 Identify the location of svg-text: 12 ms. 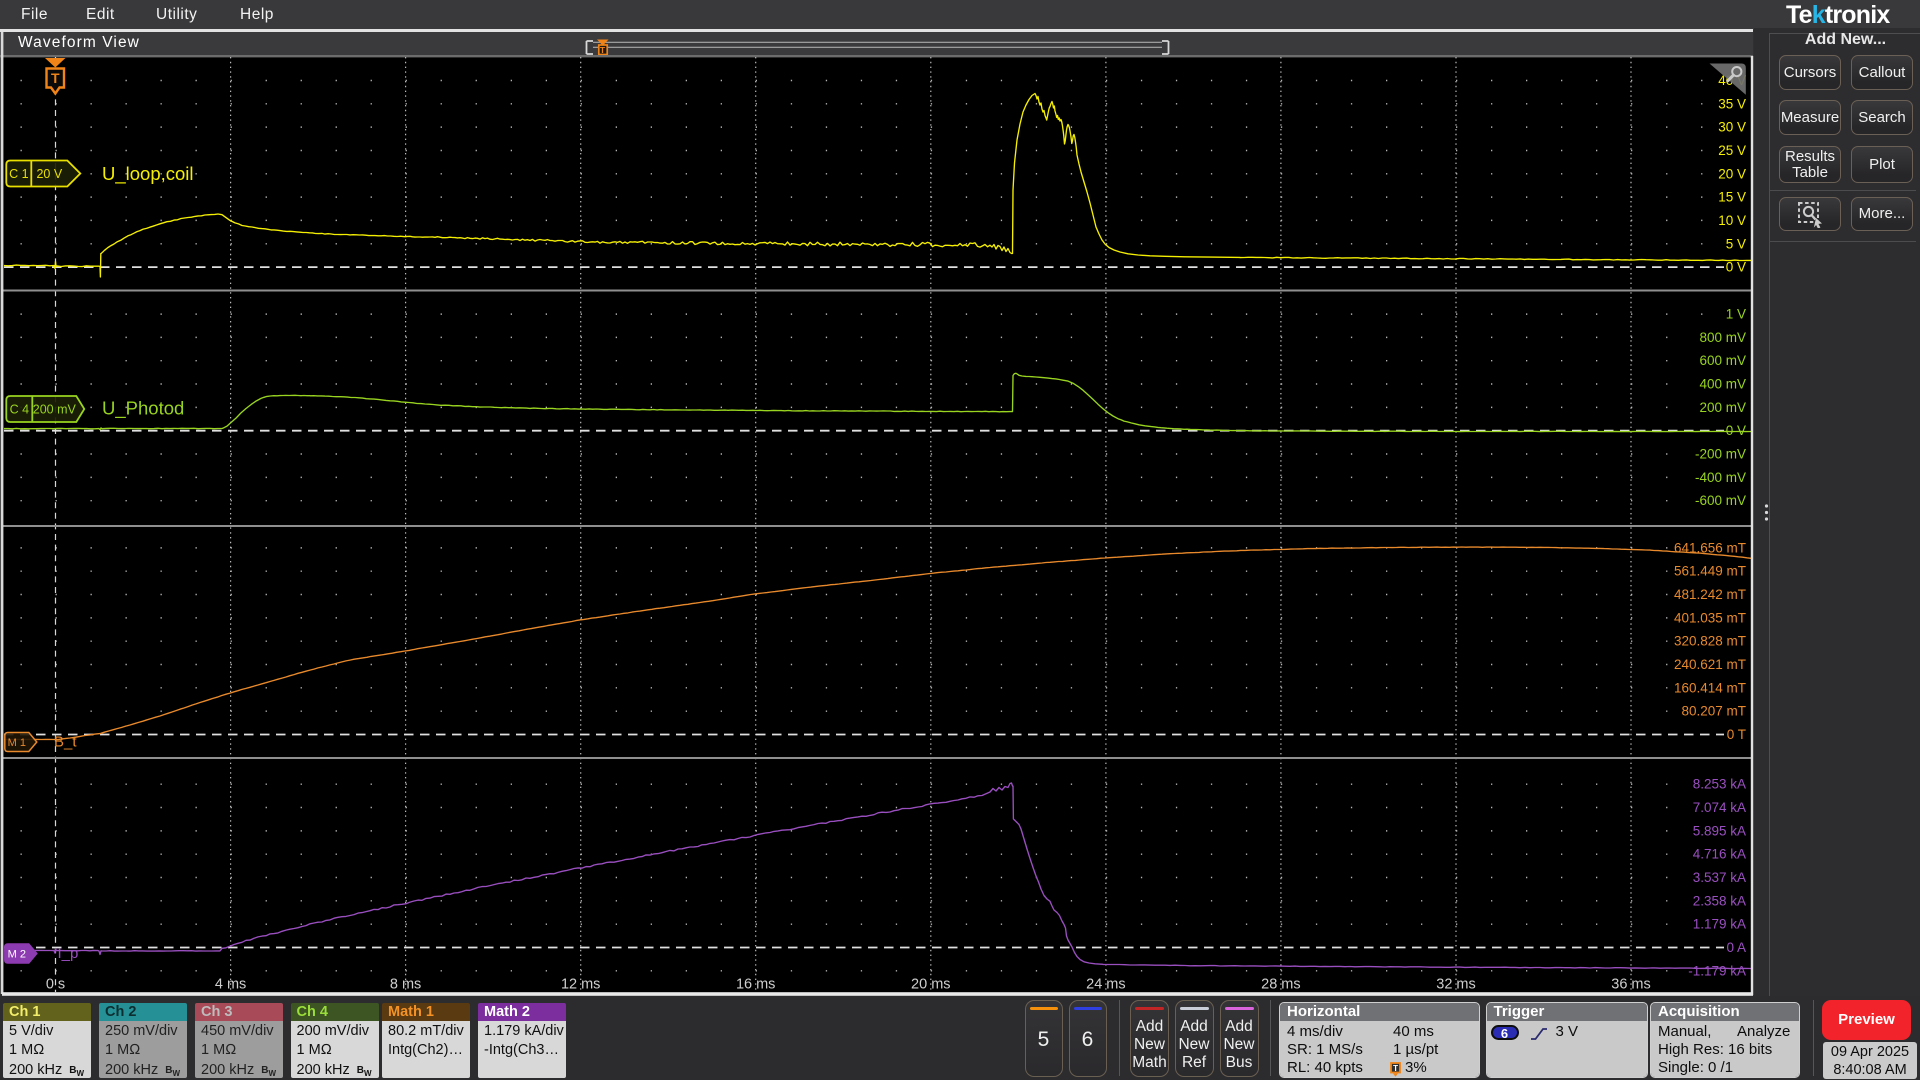
(581, 985).